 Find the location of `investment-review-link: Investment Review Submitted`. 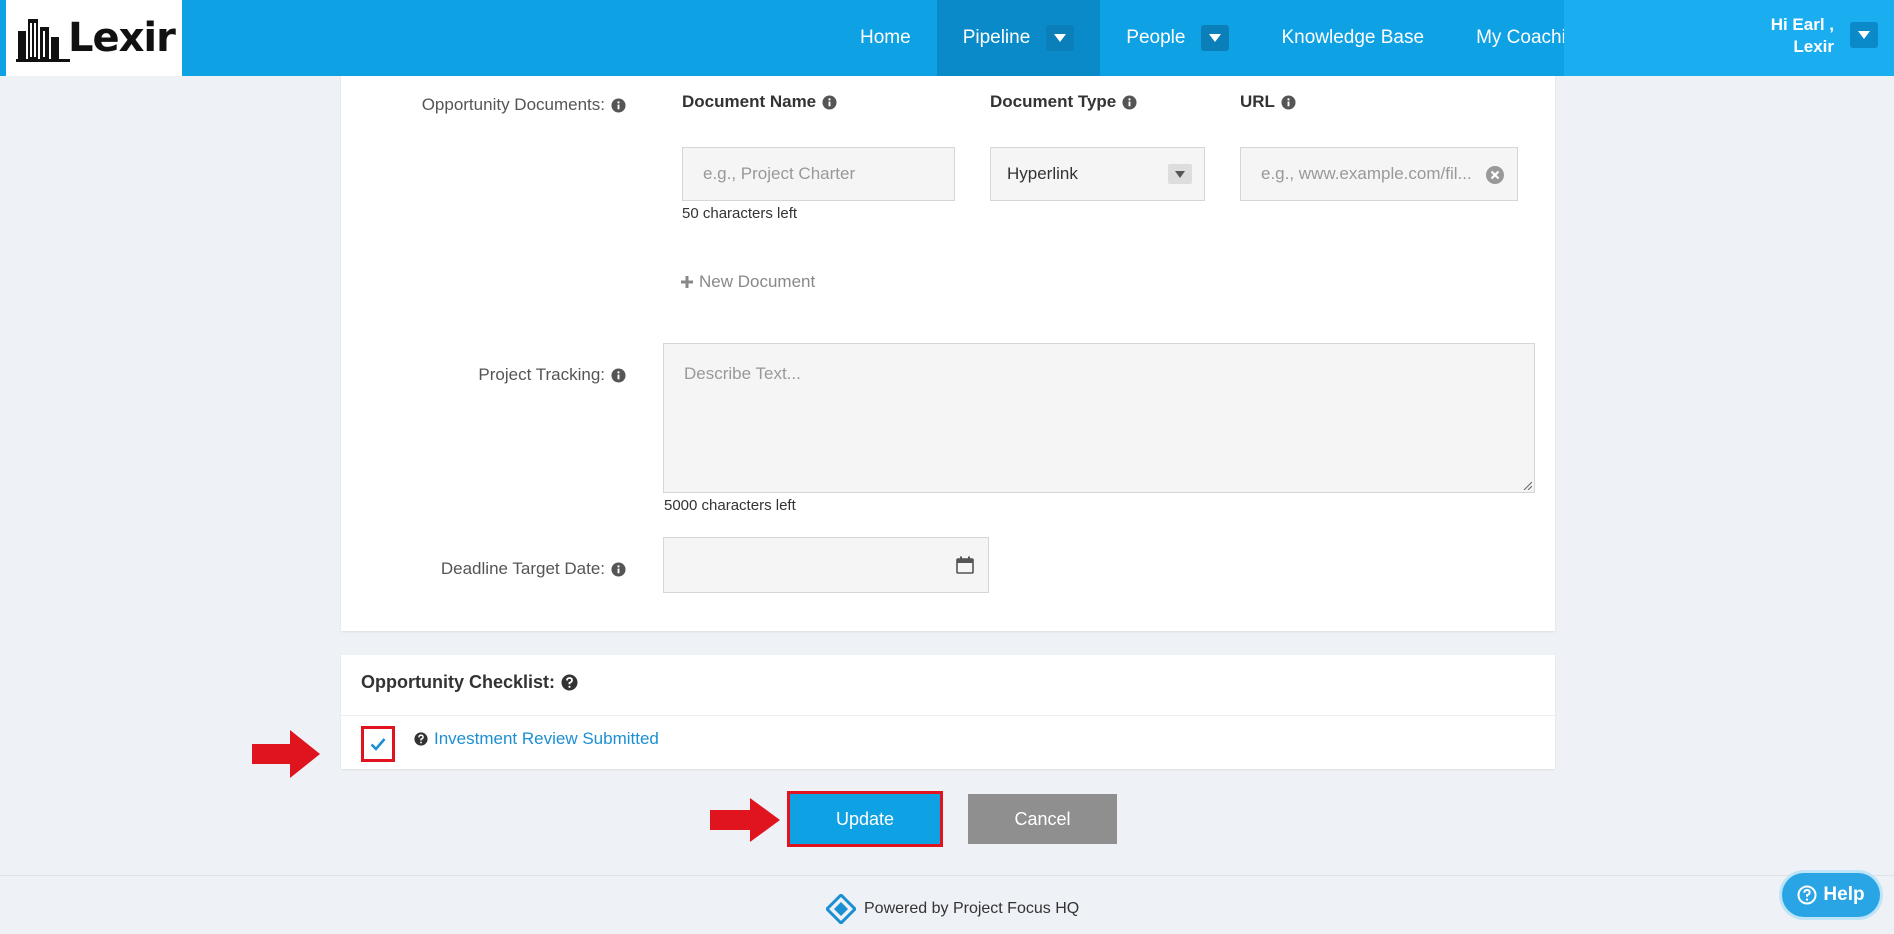

investment-review-link: Investment Review Submitted is located at coordinates (536, 739).